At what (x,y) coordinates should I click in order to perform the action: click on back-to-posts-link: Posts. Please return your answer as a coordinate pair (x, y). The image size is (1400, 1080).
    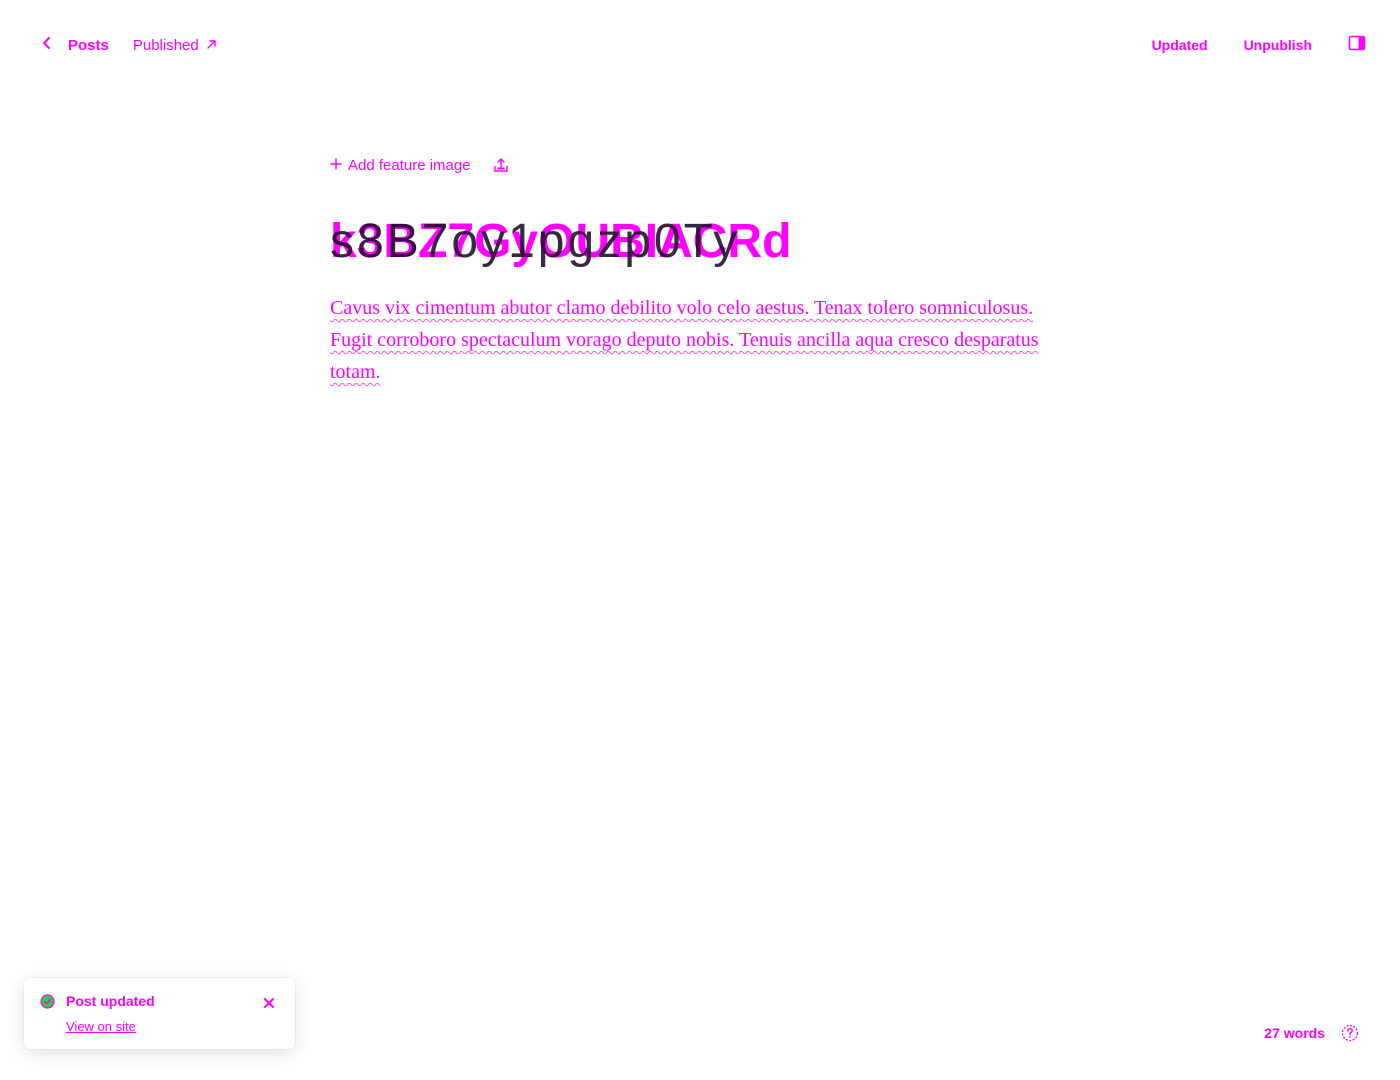
    Looking at the image, I should click on (74, 45).